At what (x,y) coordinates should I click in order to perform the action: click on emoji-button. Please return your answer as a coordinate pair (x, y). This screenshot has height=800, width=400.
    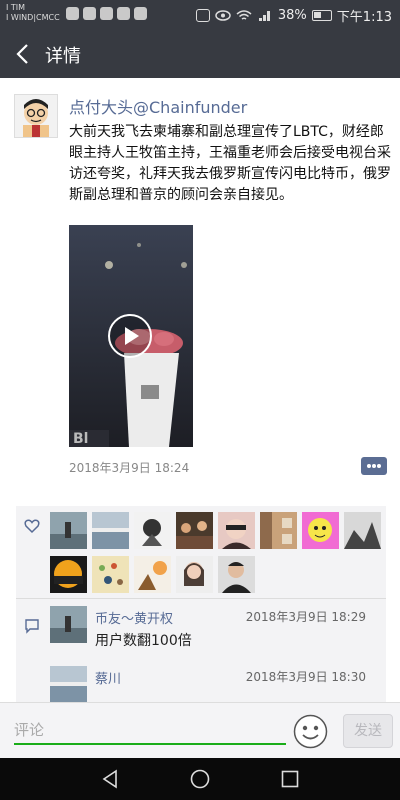
    Looking at the image, I should click on (310, 731).